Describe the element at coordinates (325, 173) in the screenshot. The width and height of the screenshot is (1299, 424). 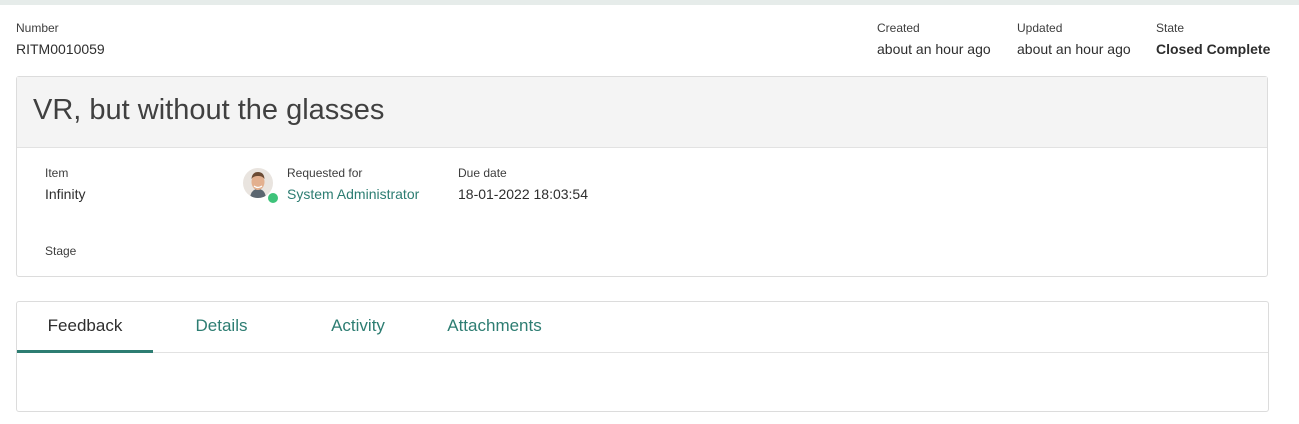
I see `requested-for-label: Requested for` at that location.